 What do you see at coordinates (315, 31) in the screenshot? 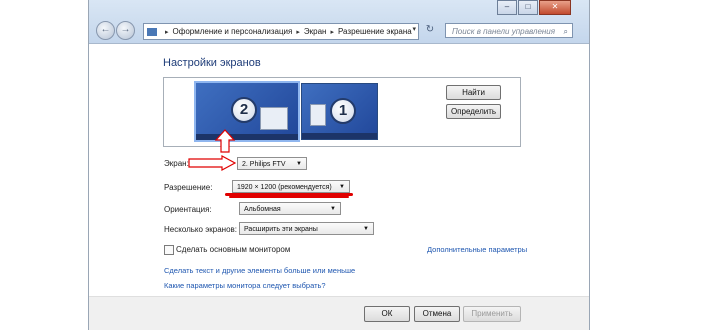
I see `breadcrumb-display: Экран` at bounding box center [315, 31].